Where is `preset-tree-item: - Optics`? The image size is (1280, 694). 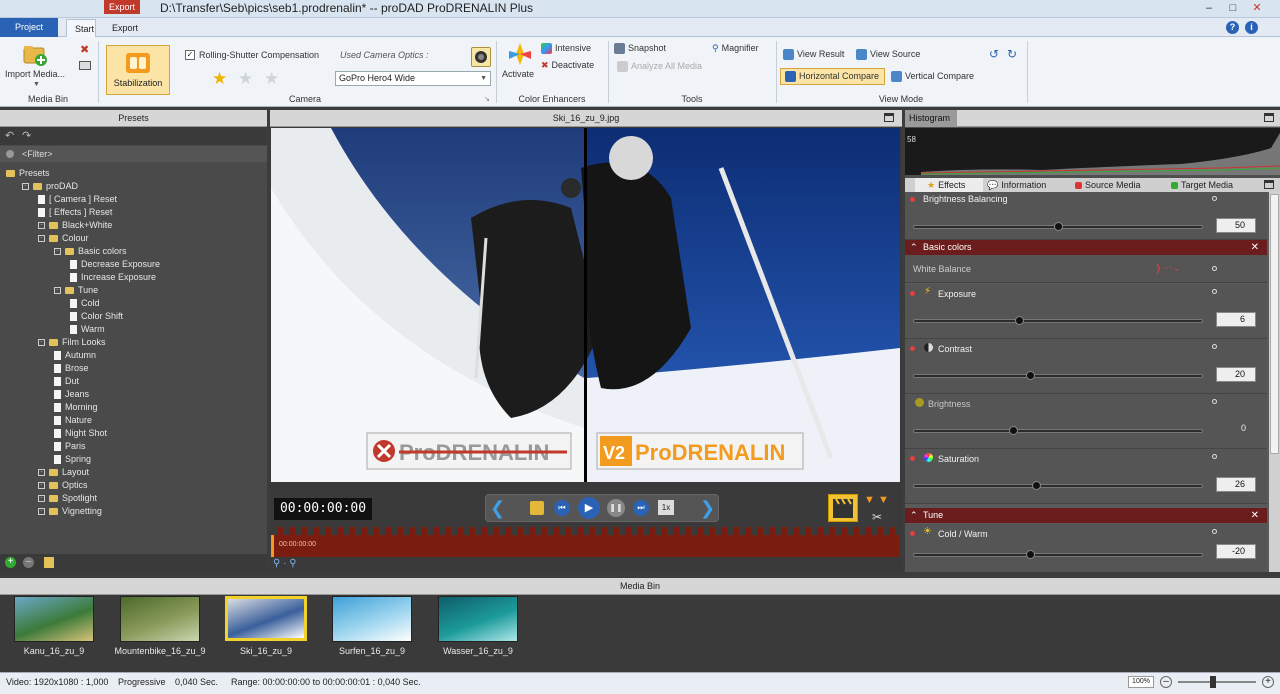 preset-tree-item: - Optics is located at coordinates (135, 485).